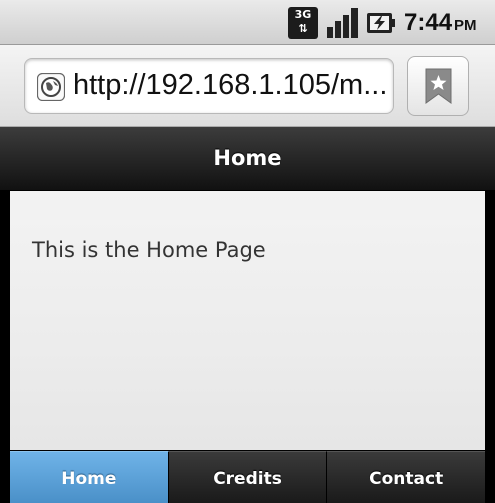 The width and height of the screenshot is (495, 503). I want to click on bookmark-button, so click(438, 86).